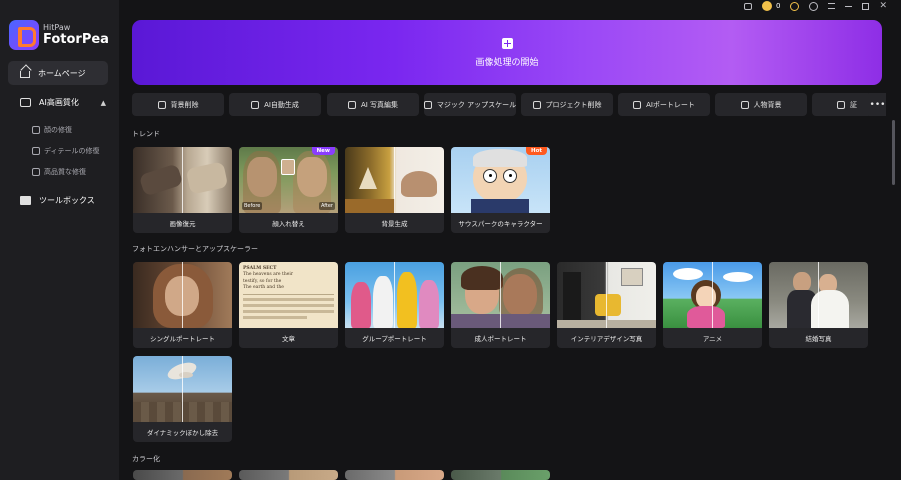  I want to click on brand-name: FotorPea, so click(76, 39).